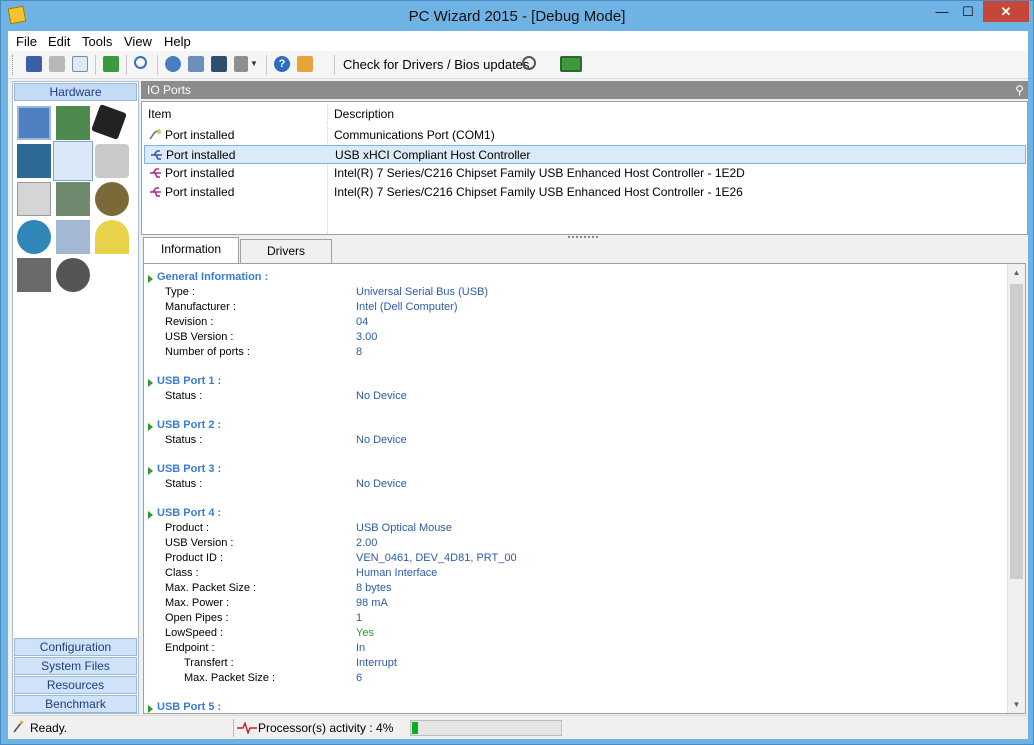 The height and width of the screenshot is (745, 1034). What do you see at coordinates (112, 237) in the screenshot?
I see `power-icon` at bounding box center [112, 237].